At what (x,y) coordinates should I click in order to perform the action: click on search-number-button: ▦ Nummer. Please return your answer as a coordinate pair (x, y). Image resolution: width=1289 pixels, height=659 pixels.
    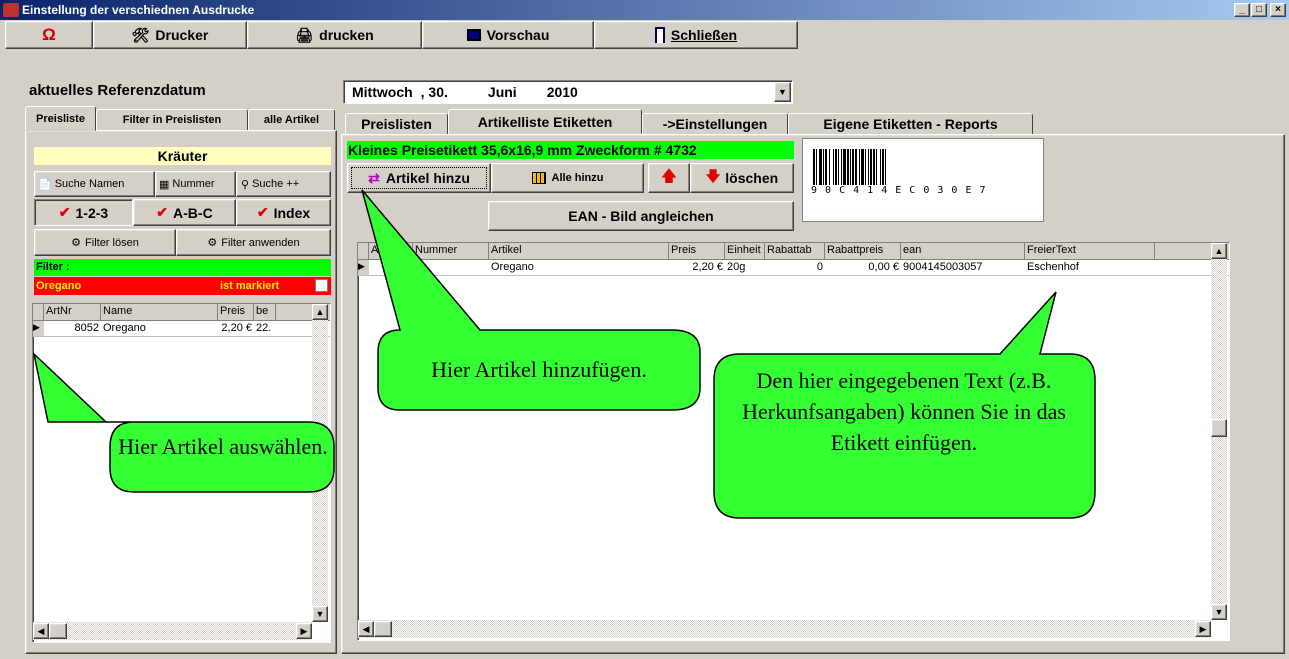
    Looking at the image, I should click on (195, 184).